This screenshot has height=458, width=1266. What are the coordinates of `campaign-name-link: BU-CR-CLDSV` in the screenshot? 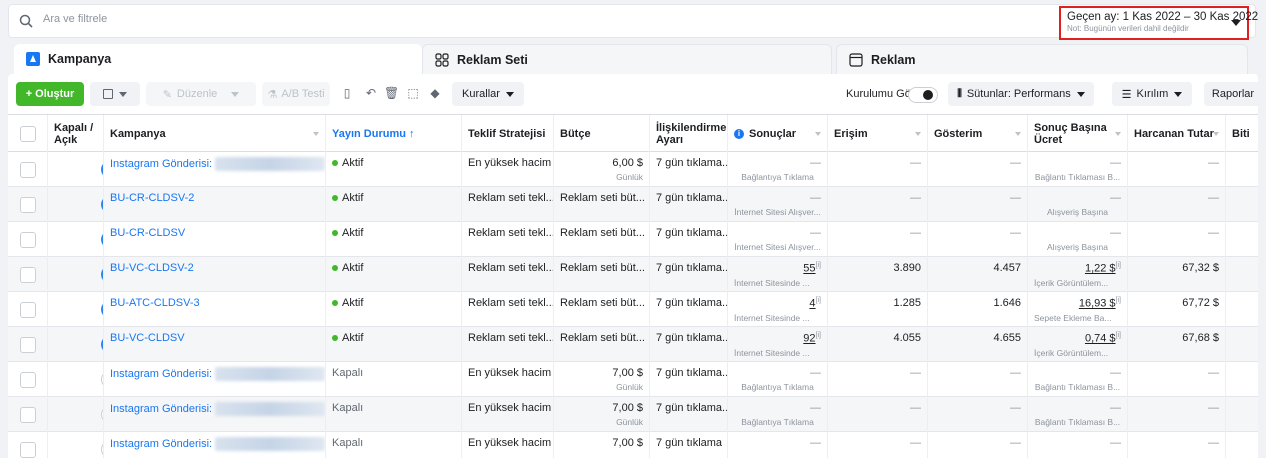 It's located at (147, 233).